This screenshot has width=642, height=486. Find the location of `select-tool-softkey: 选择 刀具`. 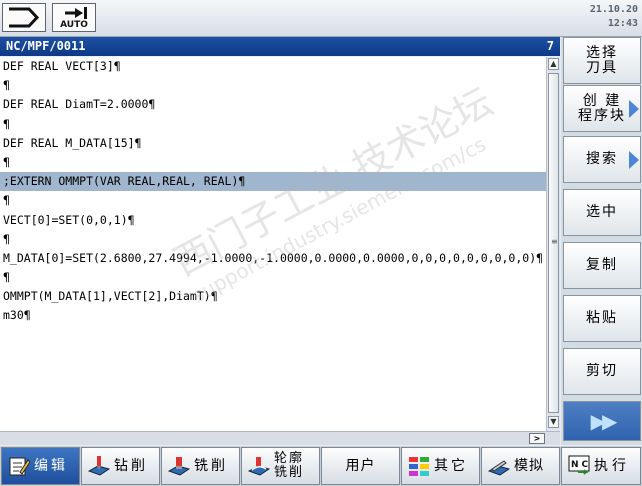

select-tool-softkey: 选择 刀具 is located at coordinates (602, 60).